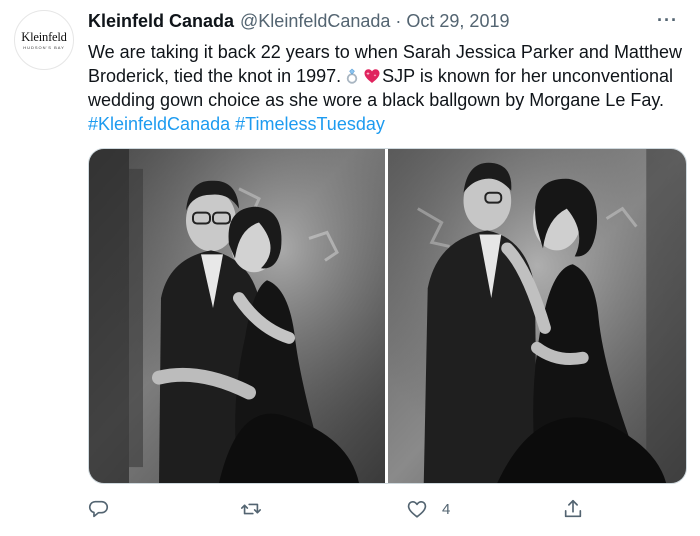  I want to click on share-button, so click(573, 509).